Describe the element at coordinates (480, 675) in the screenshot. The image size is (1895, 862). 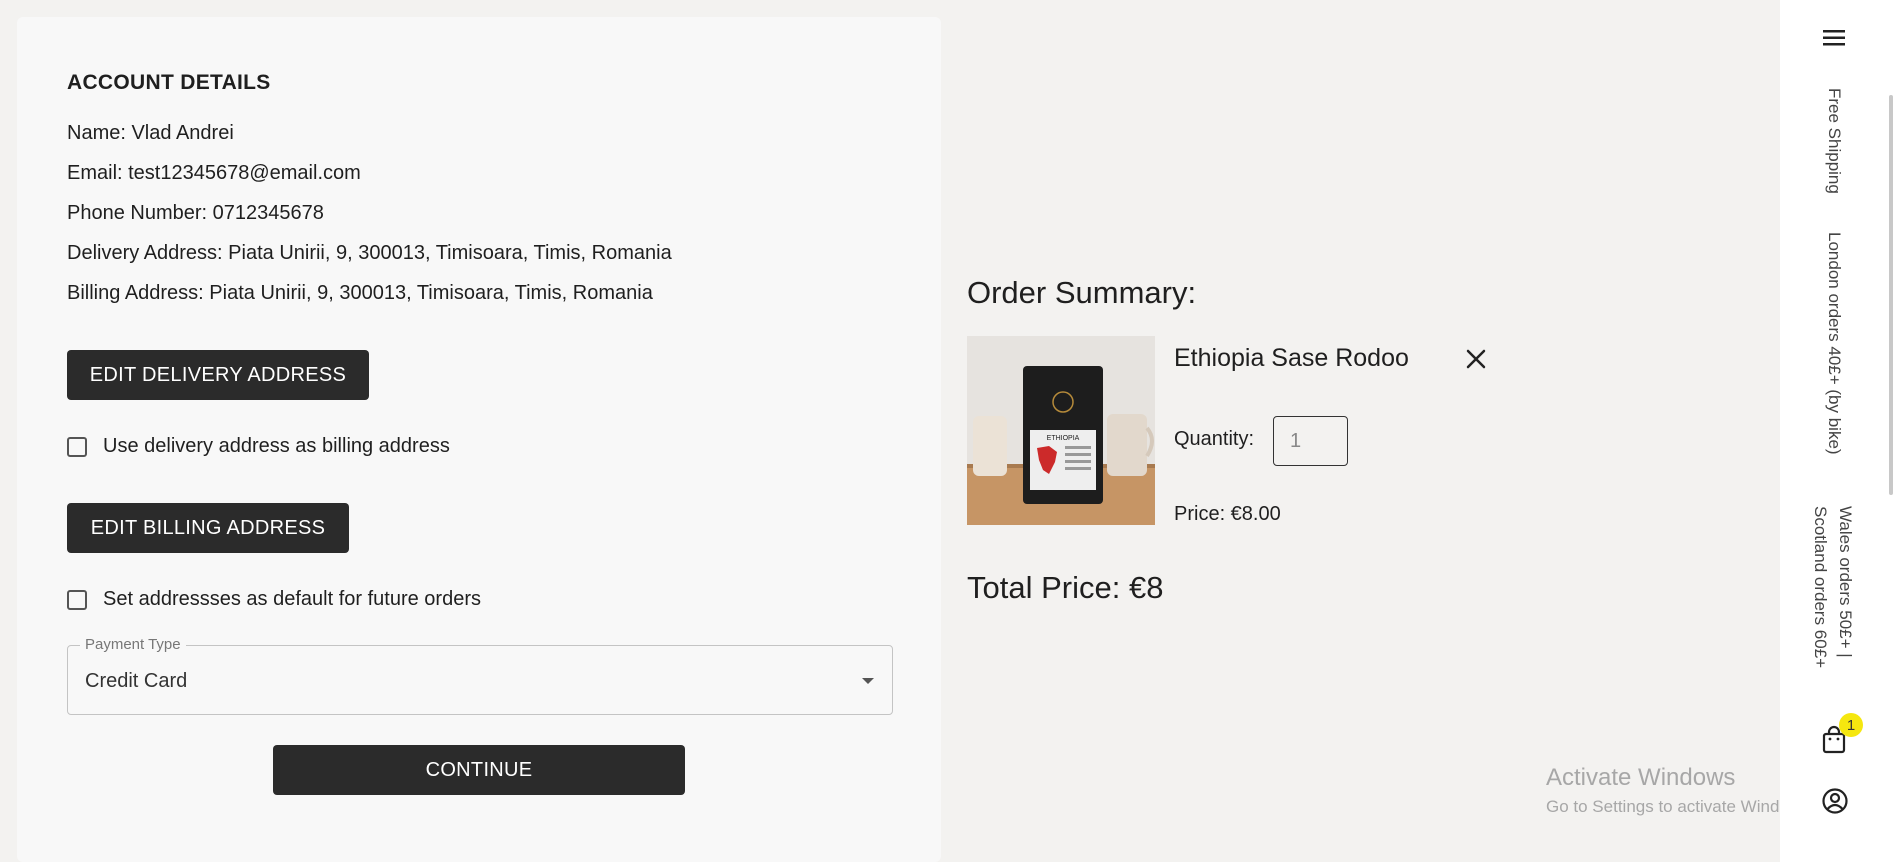
I see `payment-type-select: Payment Type Credit Card` at that location.